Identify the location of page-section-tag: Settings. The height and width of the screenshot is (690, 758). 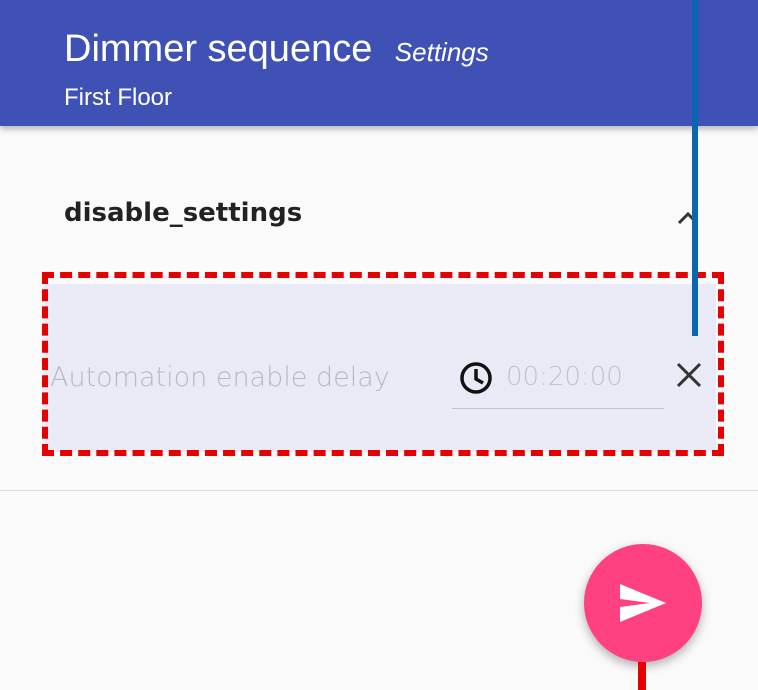
(441, 52).